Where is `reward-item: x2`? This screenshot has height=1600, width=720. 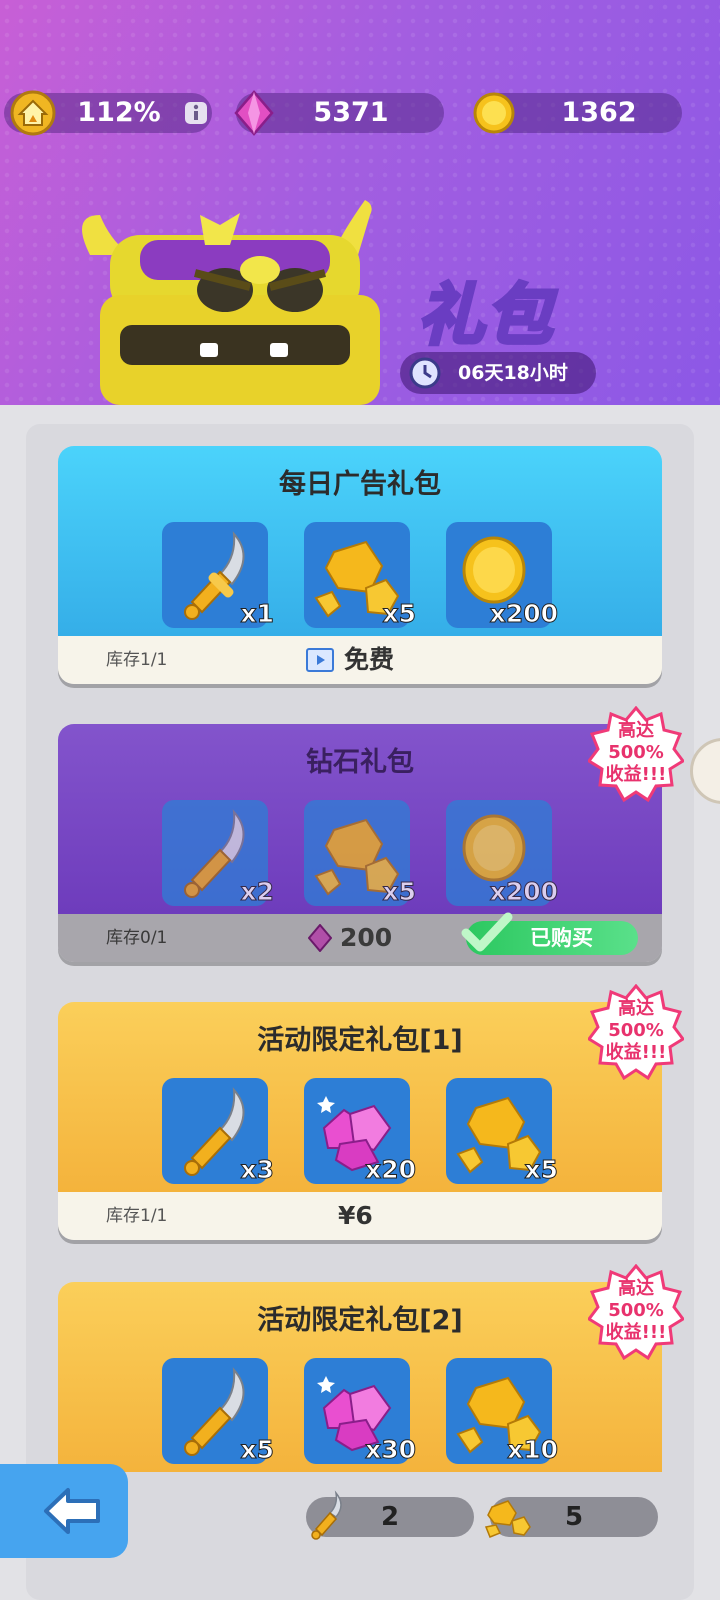 reward-item: x2 is located at coordinates (218, 853).